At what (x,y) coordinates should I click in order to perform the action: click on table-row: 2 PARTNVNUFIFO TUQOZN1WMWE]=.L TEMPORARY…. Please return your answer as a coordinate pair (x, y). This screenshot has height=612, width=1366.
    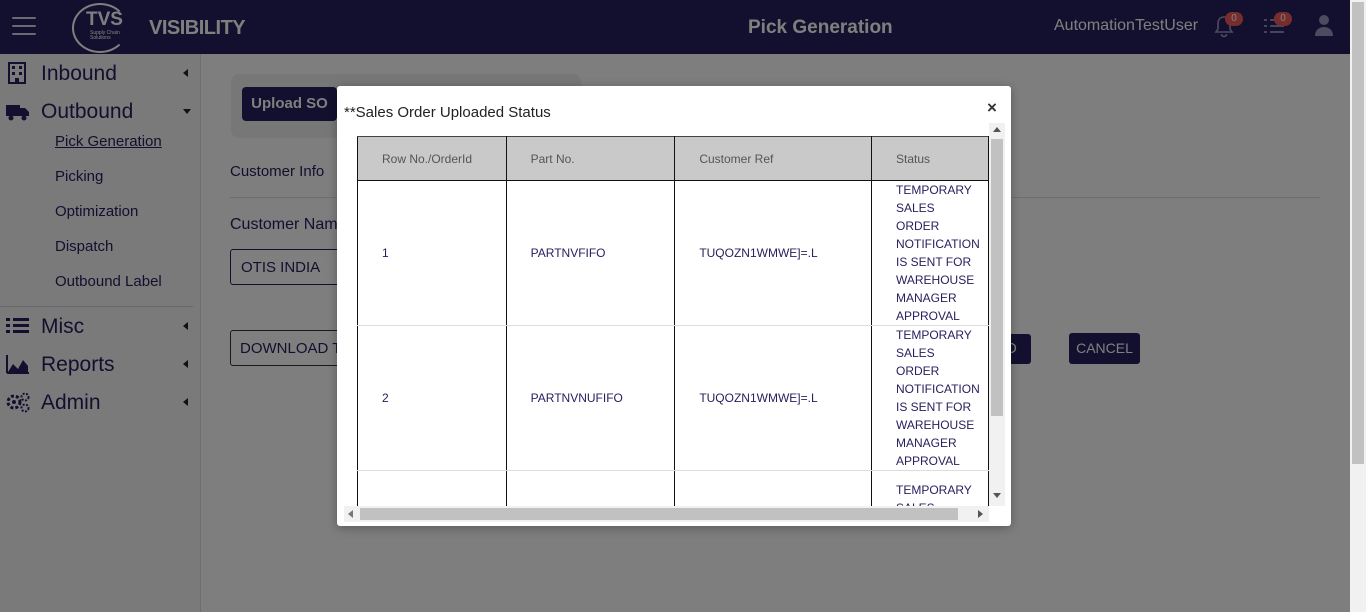
    Looking at the image, I should click on (673, 398).